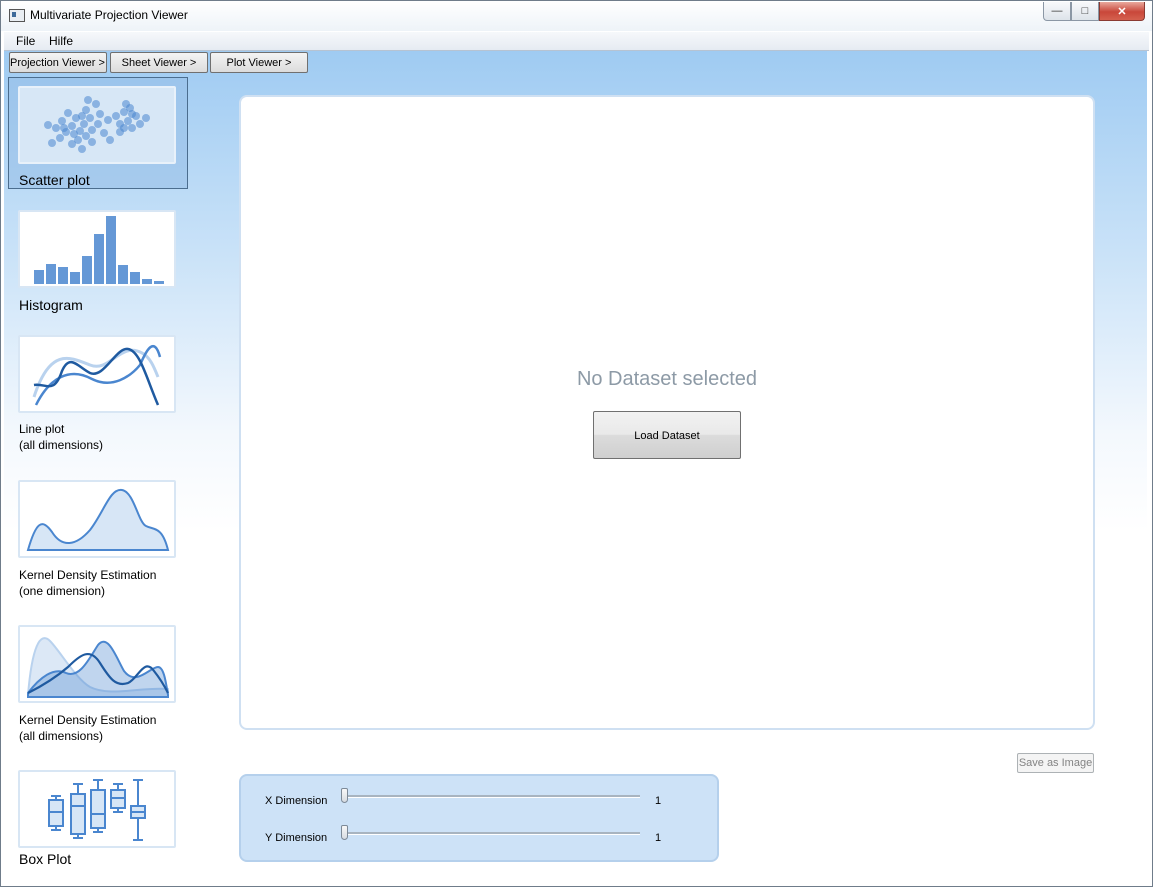 The height and width of the screenshot is (887, 1153). I want to click on kde-one-label-2: (one dimension), so click(62, 591).